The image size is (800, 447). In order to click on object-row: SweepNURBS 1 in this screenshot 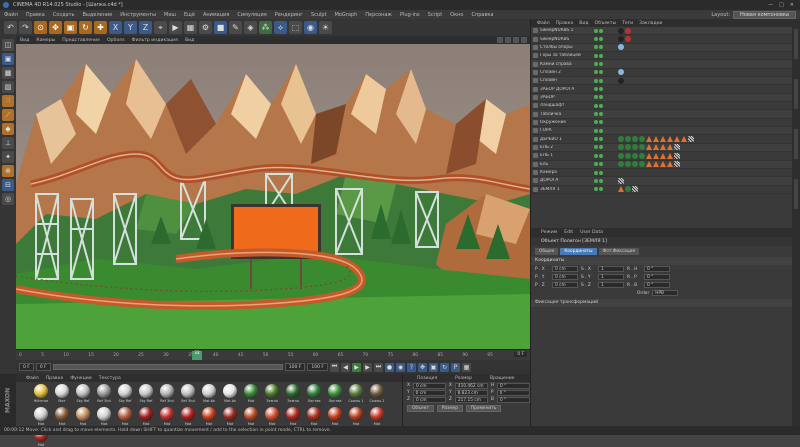, I will do `click(661, 31)`.